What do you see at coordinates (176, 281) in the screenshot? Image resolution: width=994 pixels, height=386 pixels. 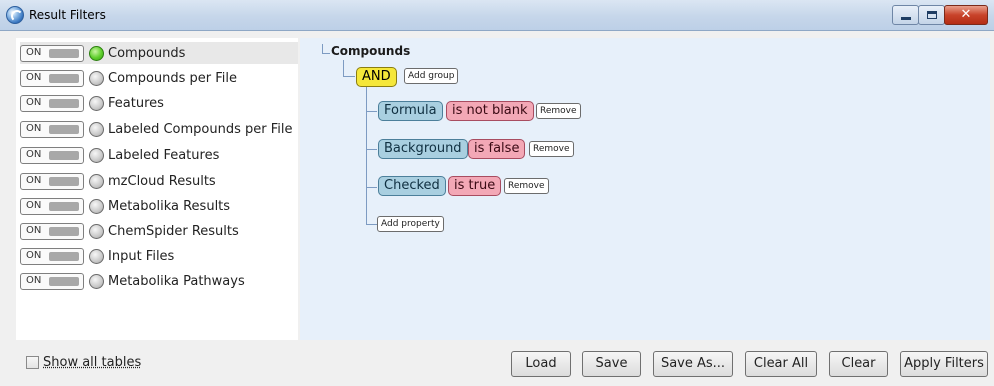 I see `filter-item-label: Metabolika Pathways` at bounding box center [176, 281].